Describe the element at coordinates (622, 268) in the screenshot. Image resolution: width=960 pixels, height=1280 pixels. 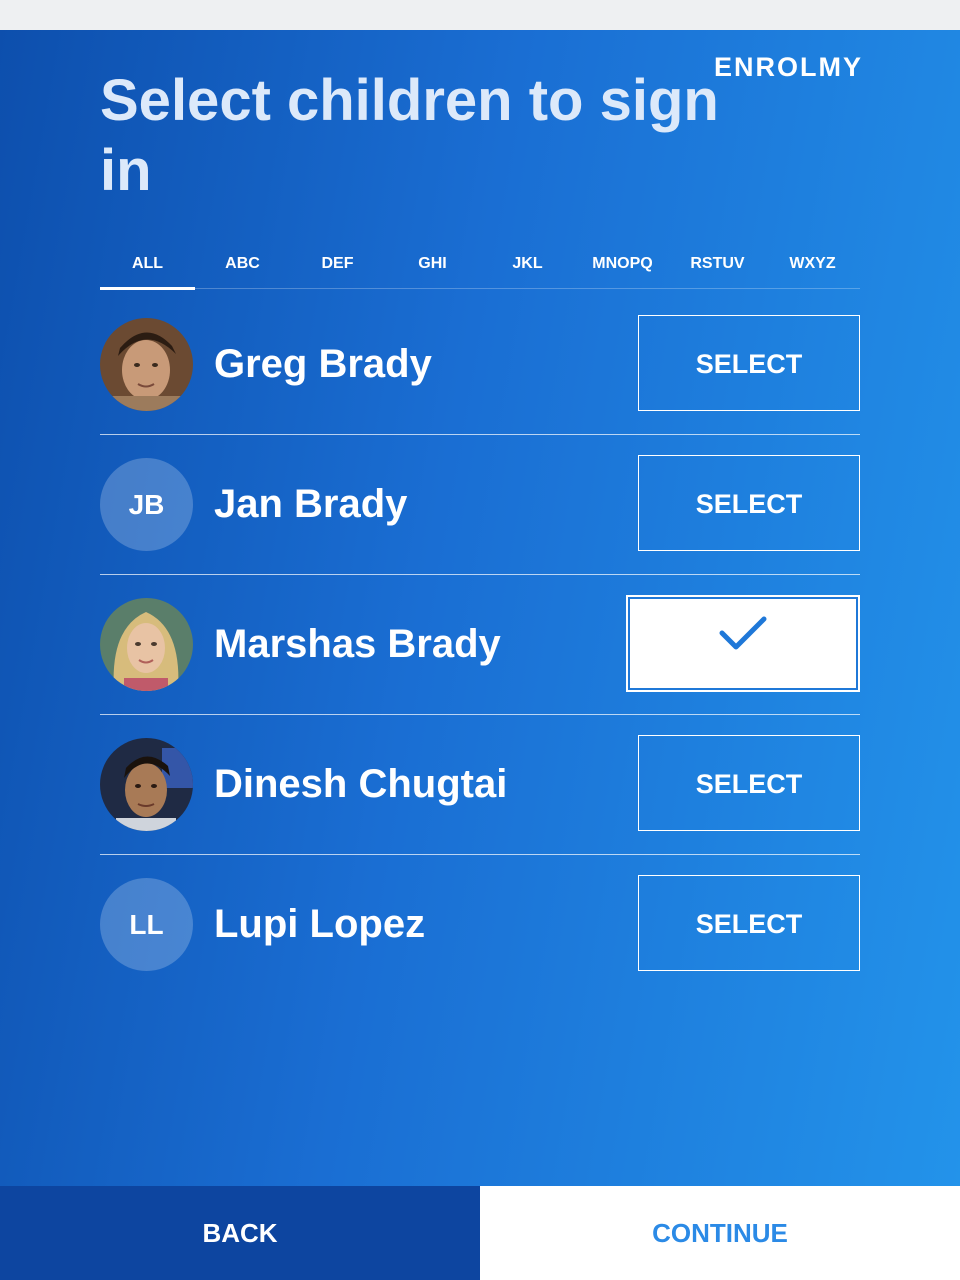
I see `tab-mnopq: MNOPQ` at that location.